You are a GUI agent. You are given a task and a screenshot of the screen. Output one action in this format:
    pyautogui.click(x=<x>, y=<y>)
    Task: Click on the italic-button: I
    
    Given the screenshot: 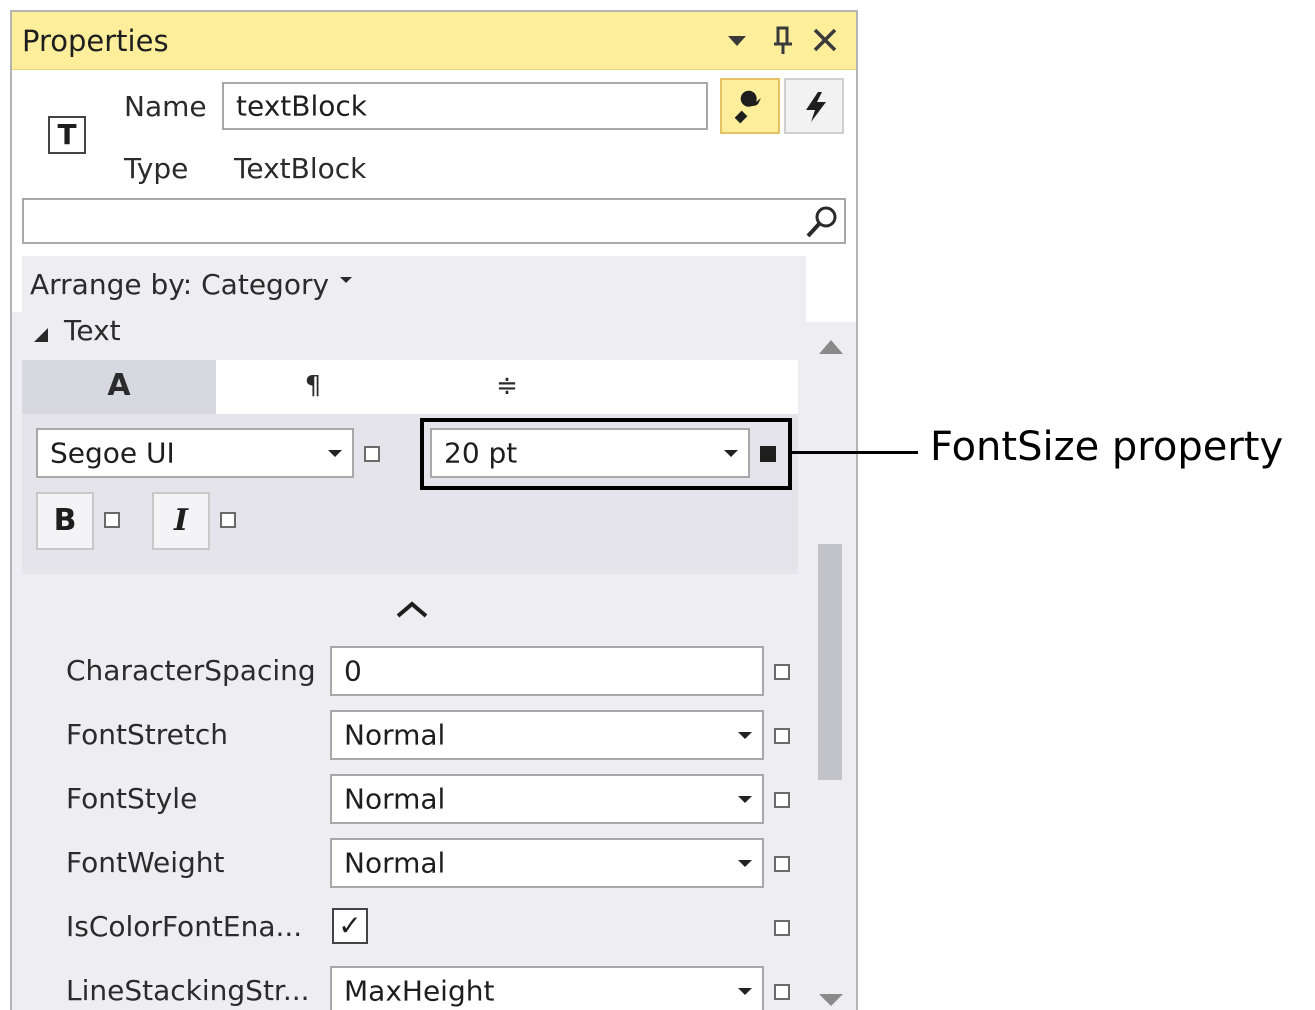 What is the action you would take?
    pyautogui.click(x=181, y=521)
    